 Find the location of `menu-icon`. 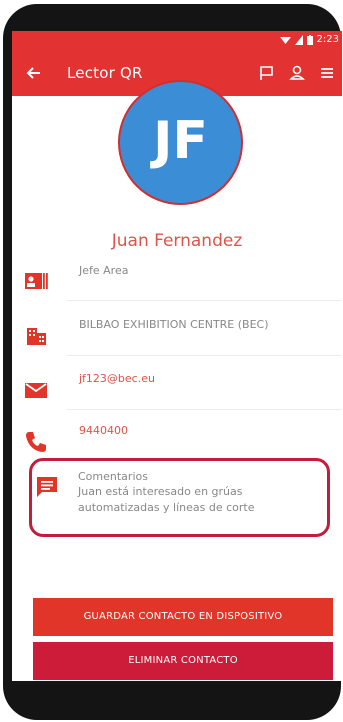

menu-icon is located at coordinates (327, 73).